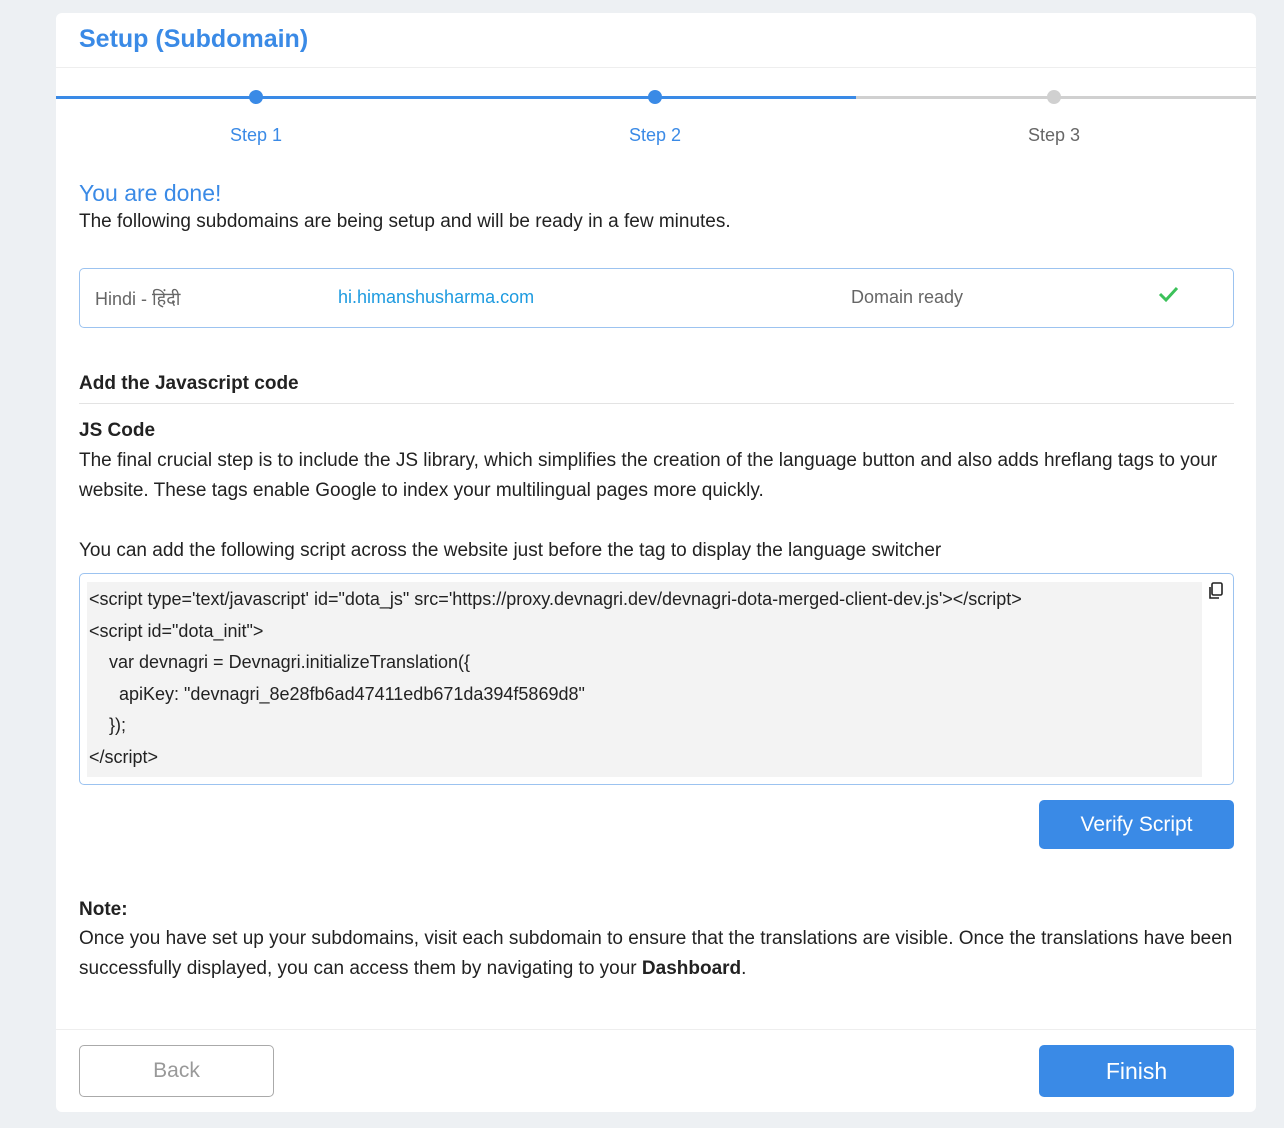 The height and width of the screenshot is (1128, 1284). What do you see at coordinates (656, 67) in the screenshot?
I see `divider` at bounding box center [656, 67].